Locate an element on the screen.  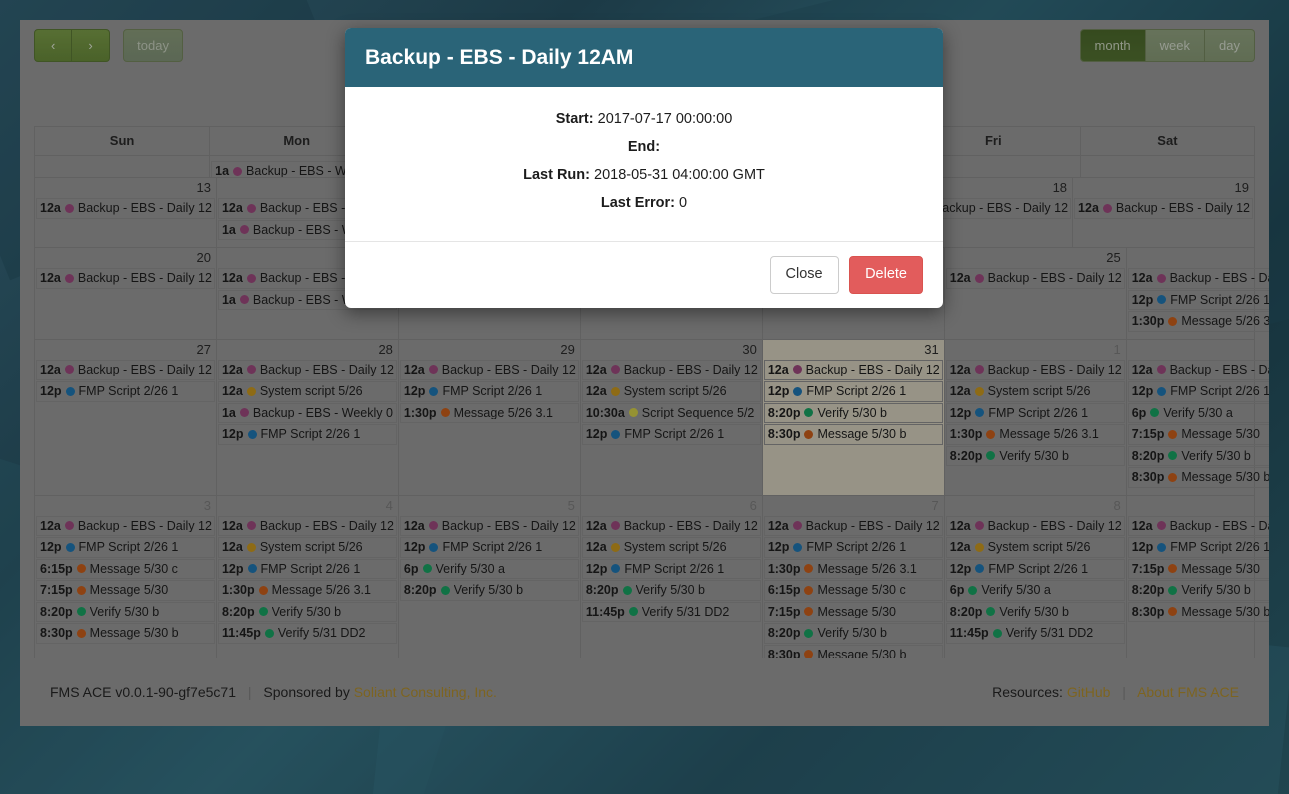
modal-field-value: 2017-07-17 00:00:00 is located at coordinates (665, 119).